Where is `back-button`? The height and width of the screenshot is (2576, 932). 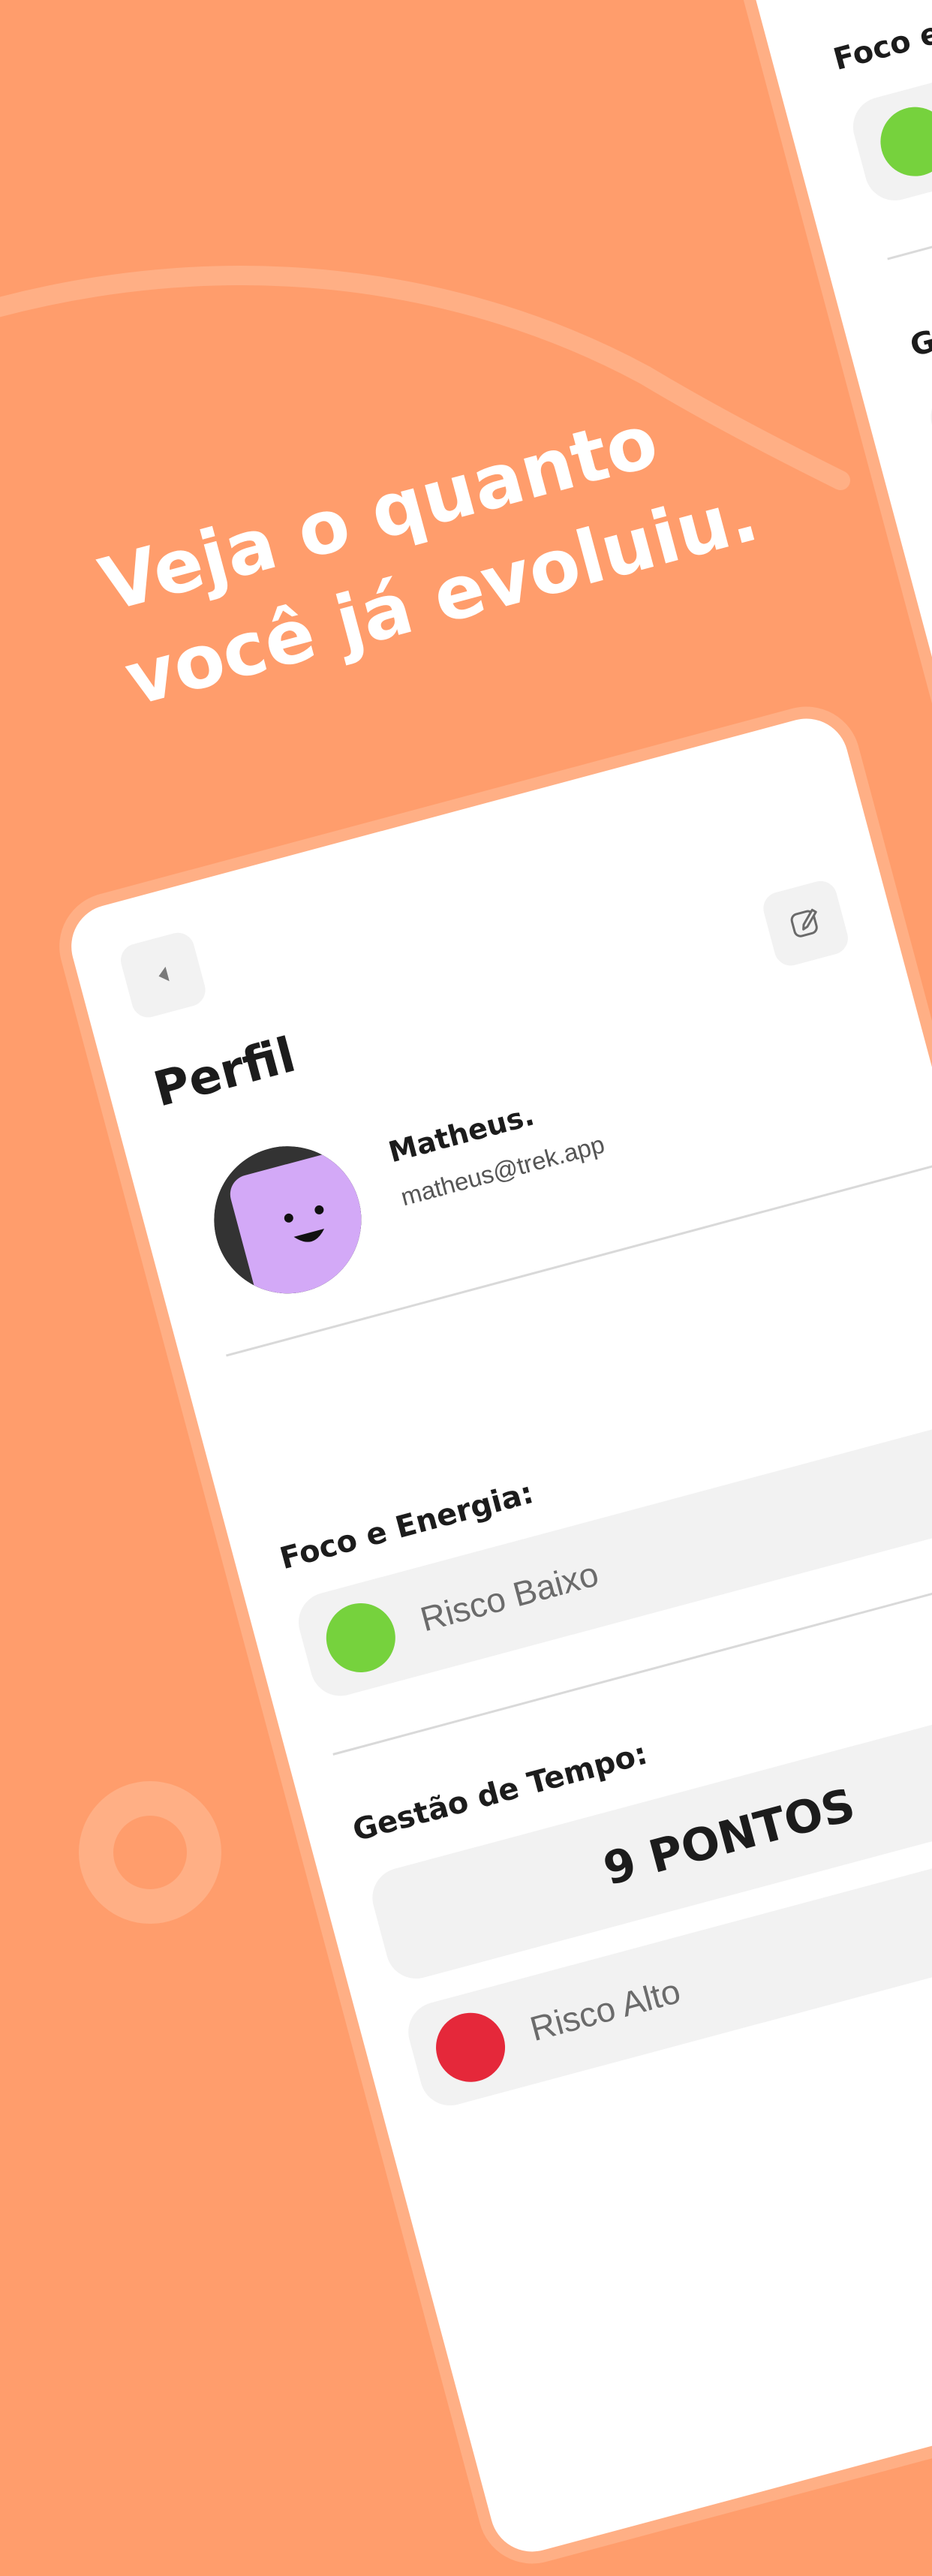 back-button is located at coordinates (163, 975).